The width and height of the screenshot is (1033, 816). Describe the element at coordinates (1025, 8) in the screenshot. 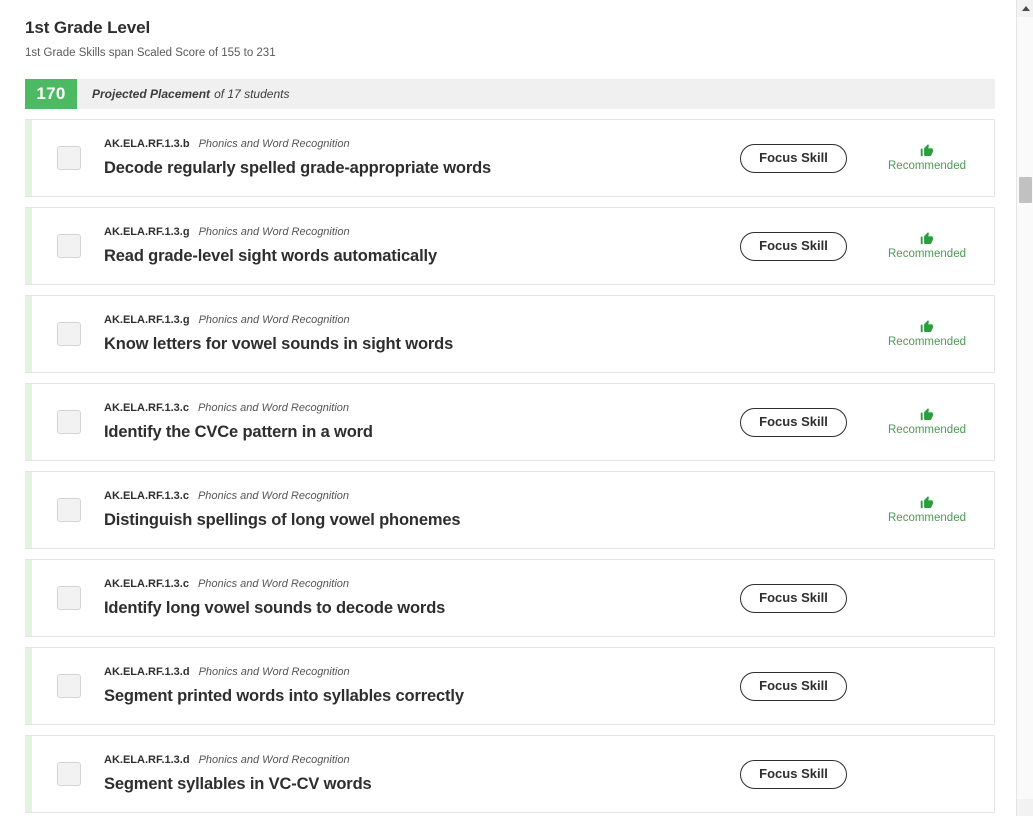

I see `scroll-up-arrow-icon` at that location.